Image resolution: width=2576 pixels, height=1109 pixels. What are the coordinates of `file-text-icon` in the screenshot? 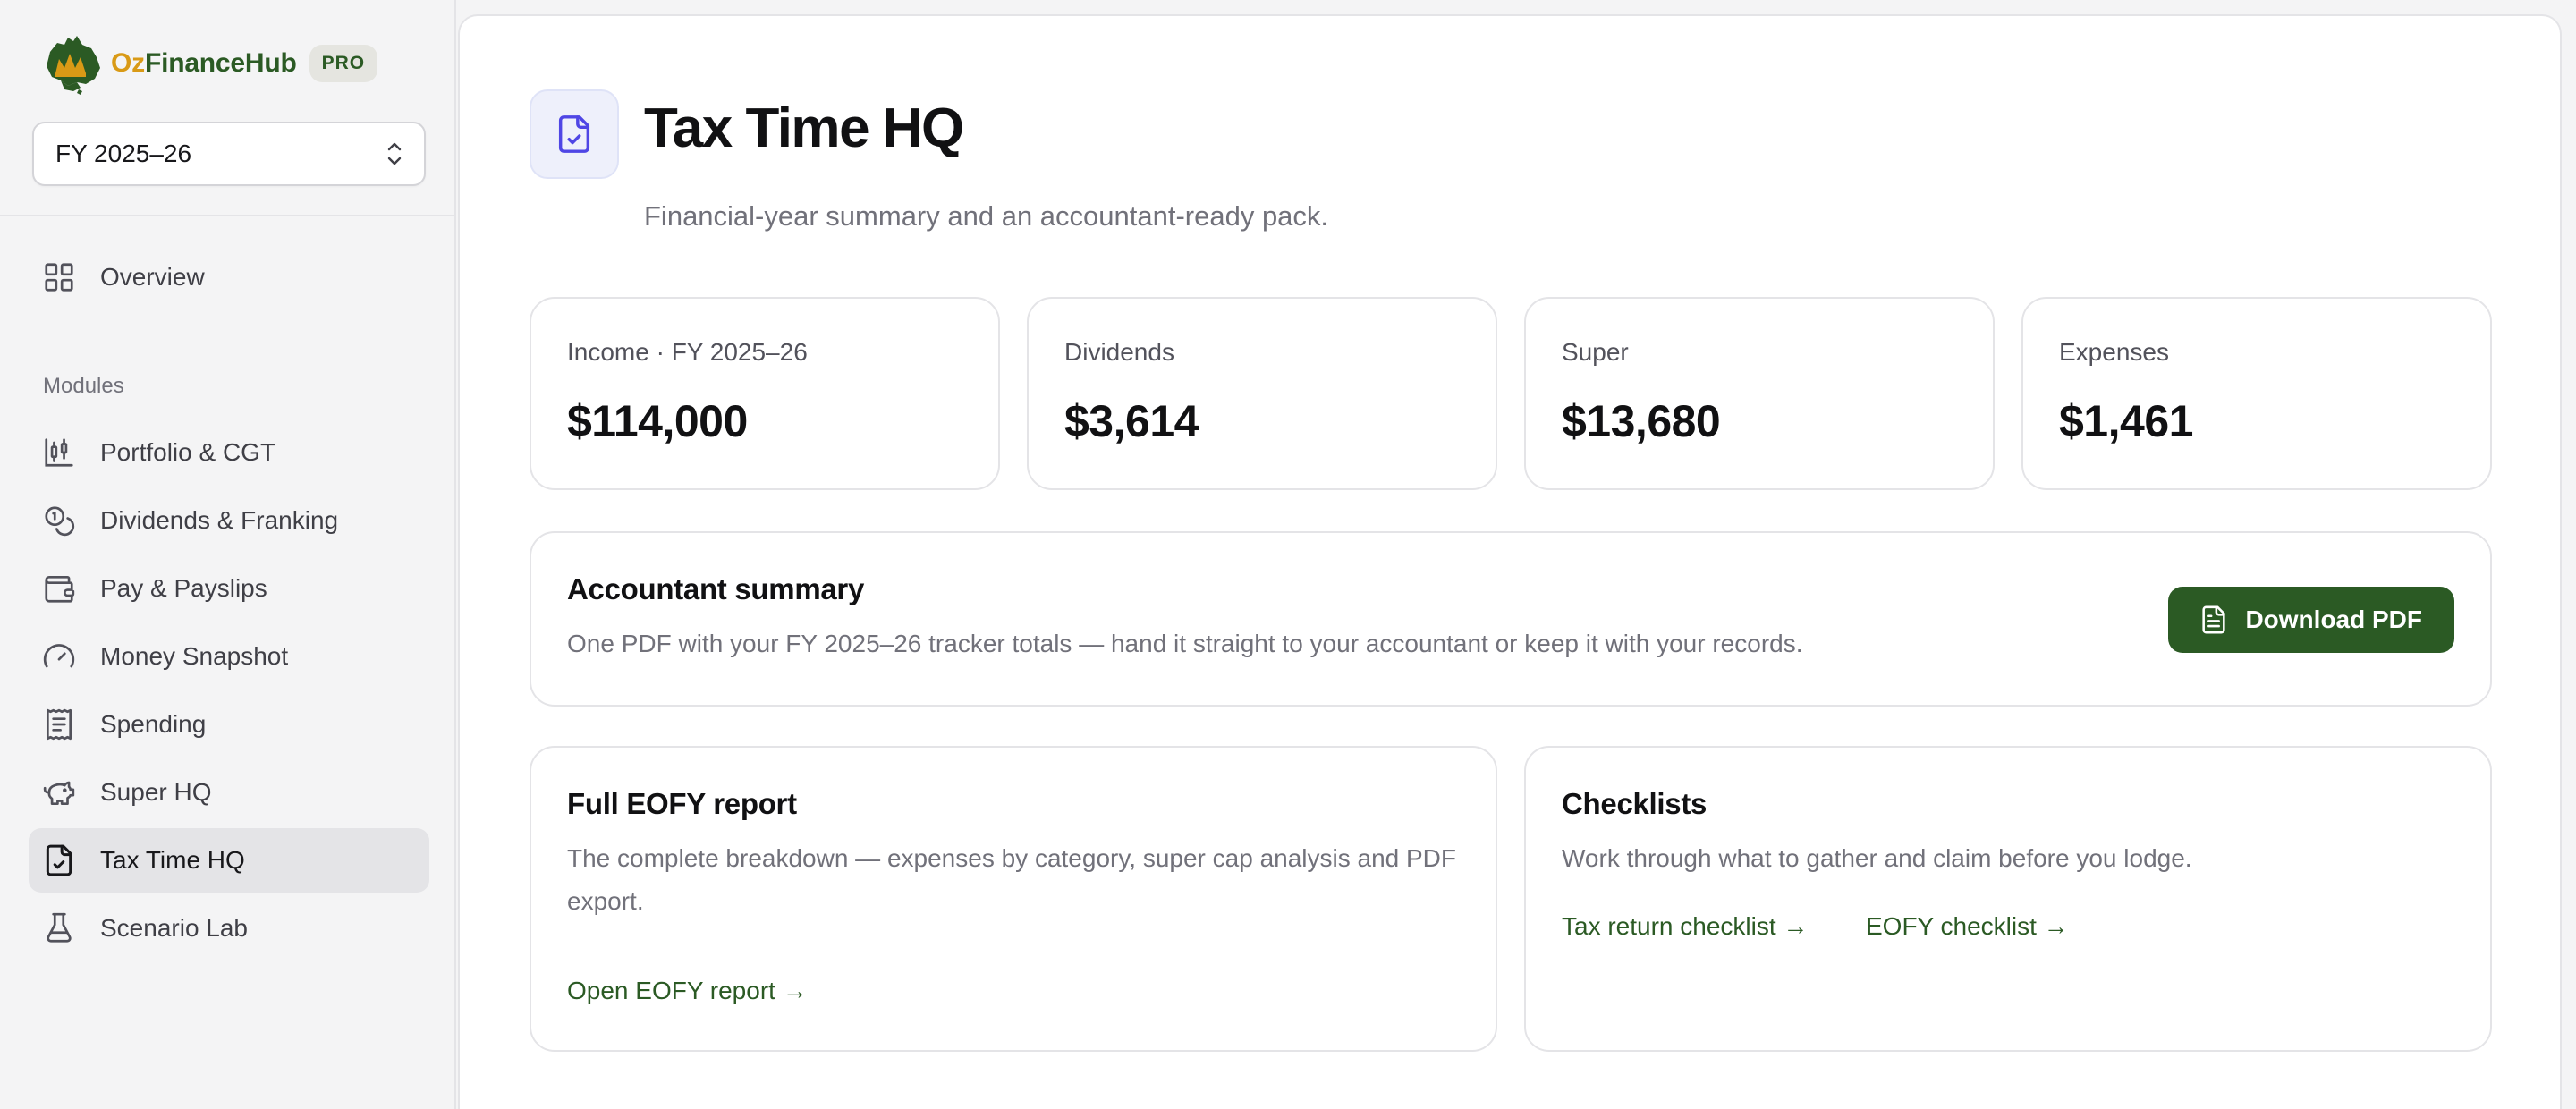 It's located at (2214, 619).